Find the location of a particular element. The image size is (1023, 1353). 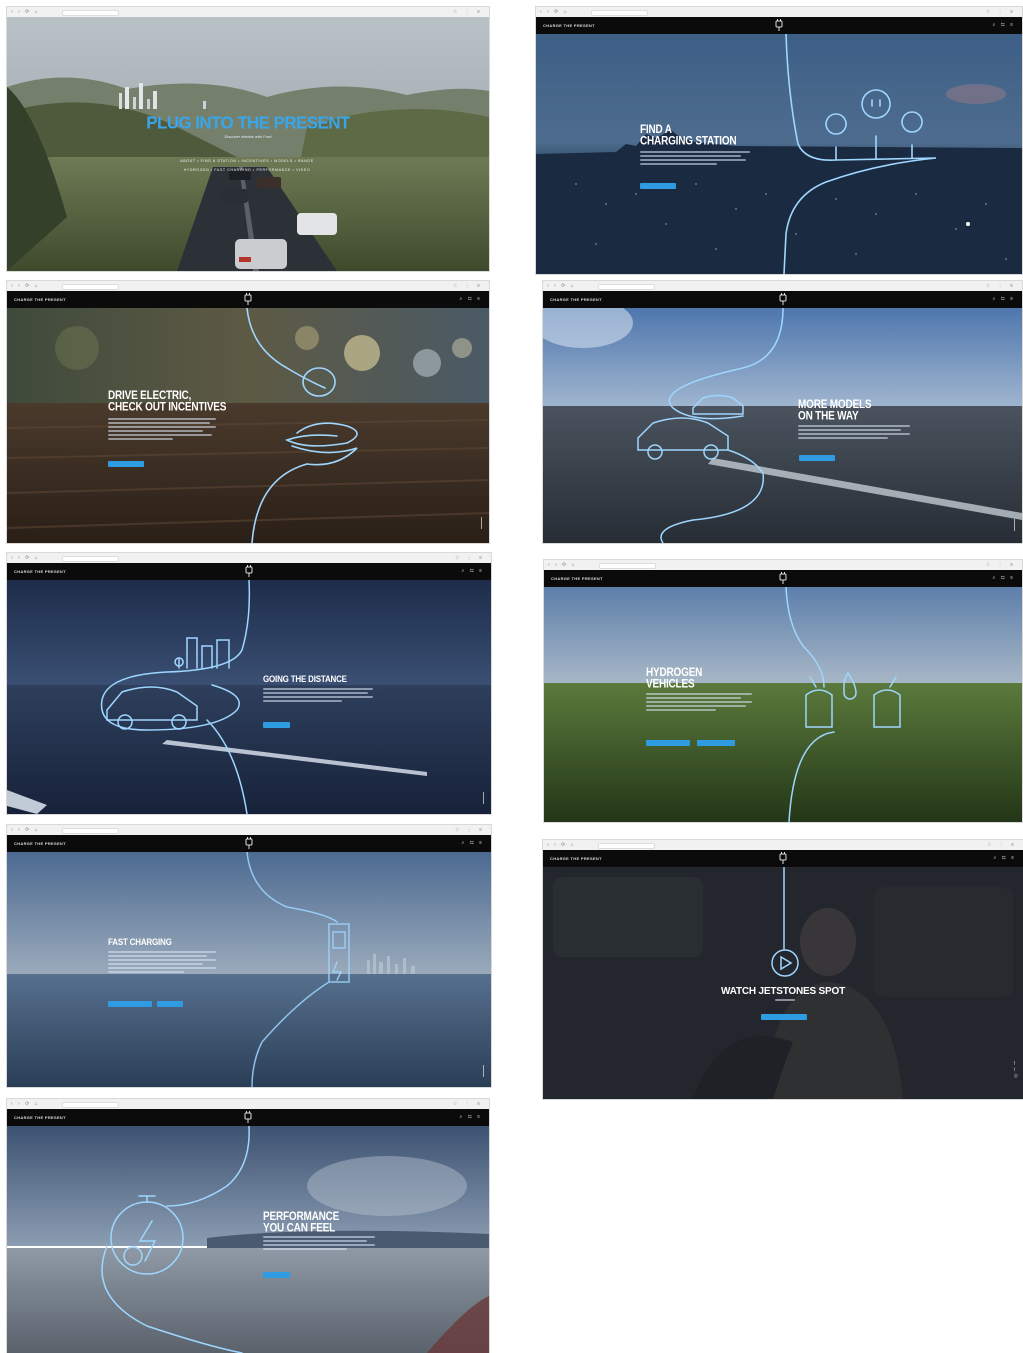

charging-scene: FIND A CHARGING STATION is located at coordinates (779, 154).